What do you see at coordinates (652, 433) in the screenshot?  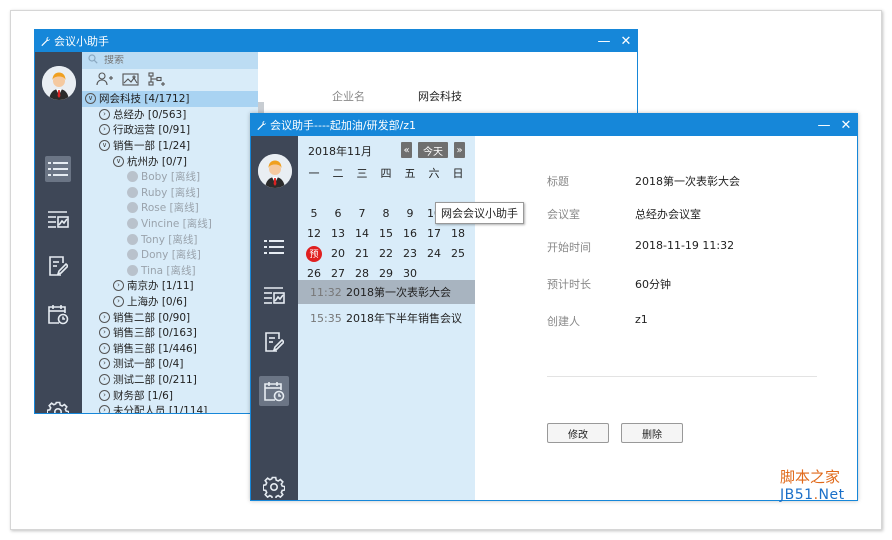 I see `delete-button: 删除` at bounding box center [652, 433].